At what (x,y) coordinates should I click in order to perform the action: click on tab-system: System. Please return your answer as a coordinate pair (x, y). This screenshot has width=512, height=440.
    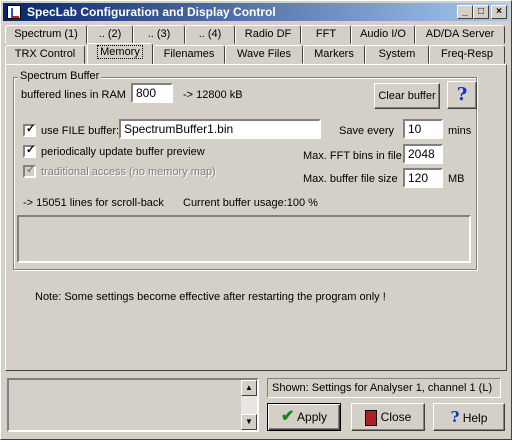
    Looking at the image, I should click on (397, 54).